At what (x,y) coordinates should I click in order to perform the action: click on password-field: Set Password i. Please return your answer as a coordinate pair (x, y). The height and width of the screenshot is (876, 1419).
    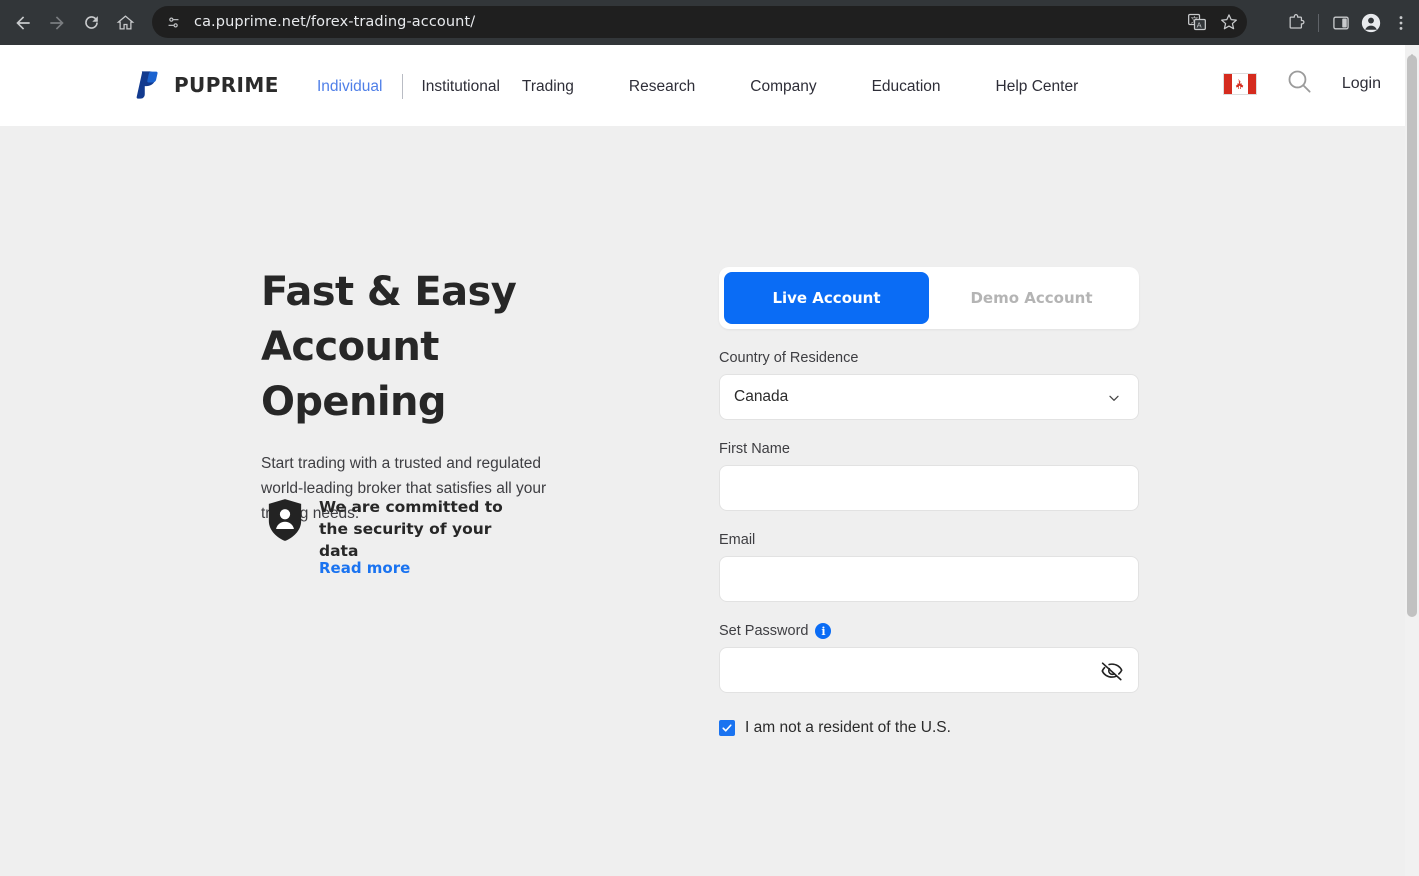
    Looking at the image, I should click on (929, 658).